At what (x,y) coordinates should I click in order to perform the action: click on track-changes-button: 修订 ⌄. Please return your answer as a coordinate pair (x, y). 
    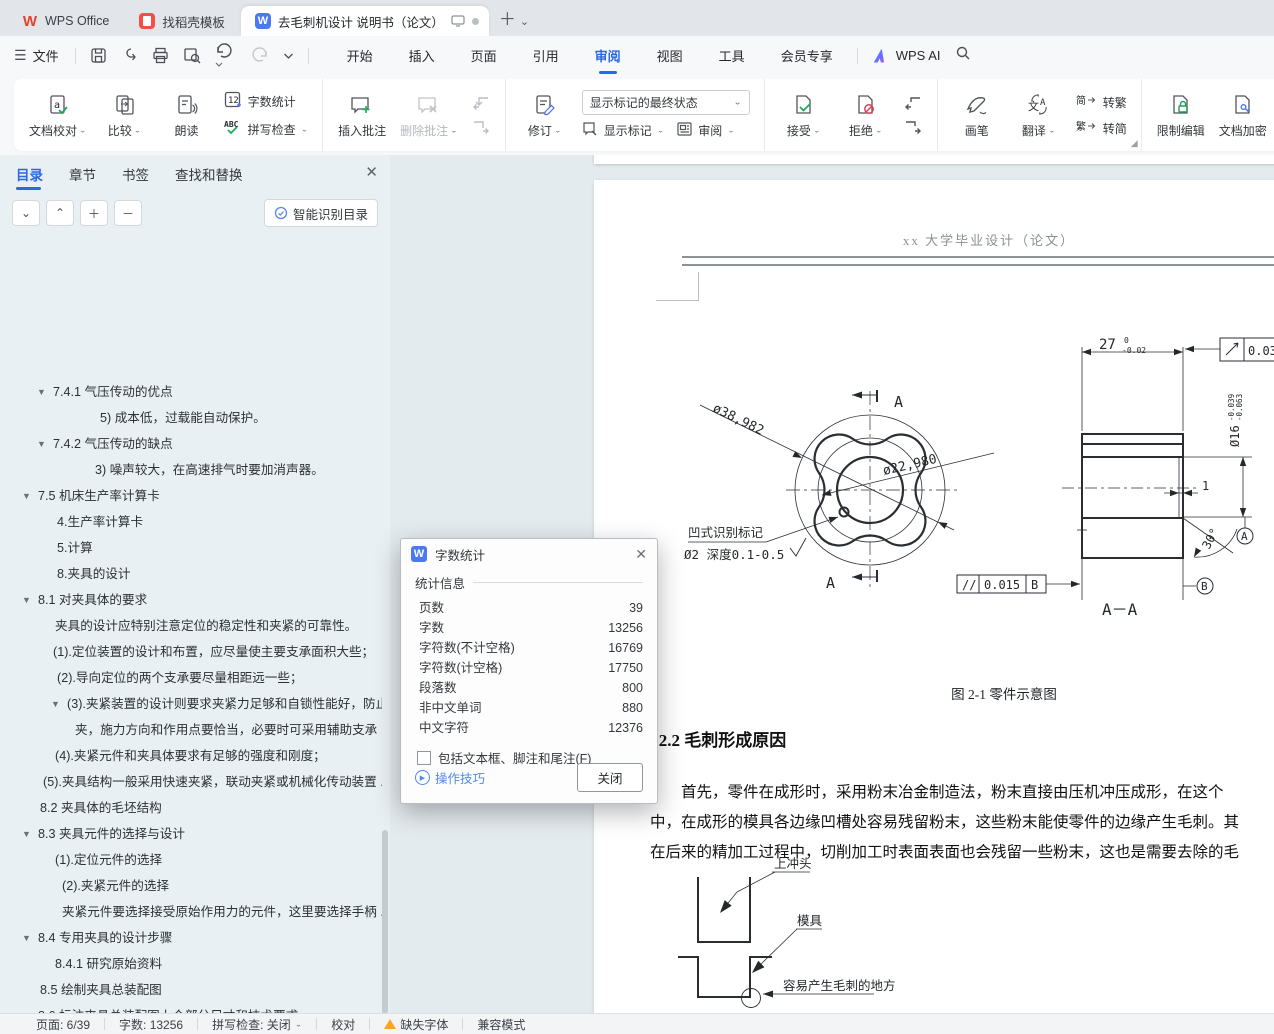
    Looking at the image, I should click on (545, 115).